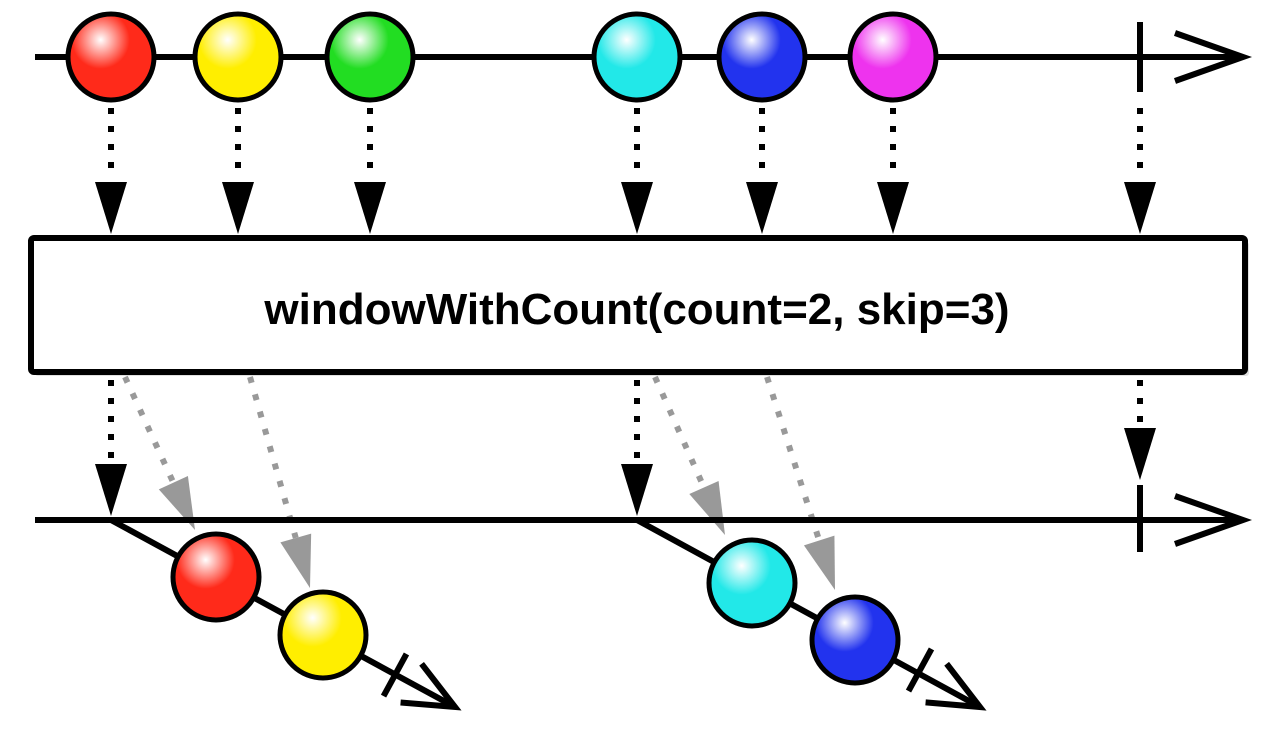  I want to click on input-marble-yellow-circle, so click(238, 57).